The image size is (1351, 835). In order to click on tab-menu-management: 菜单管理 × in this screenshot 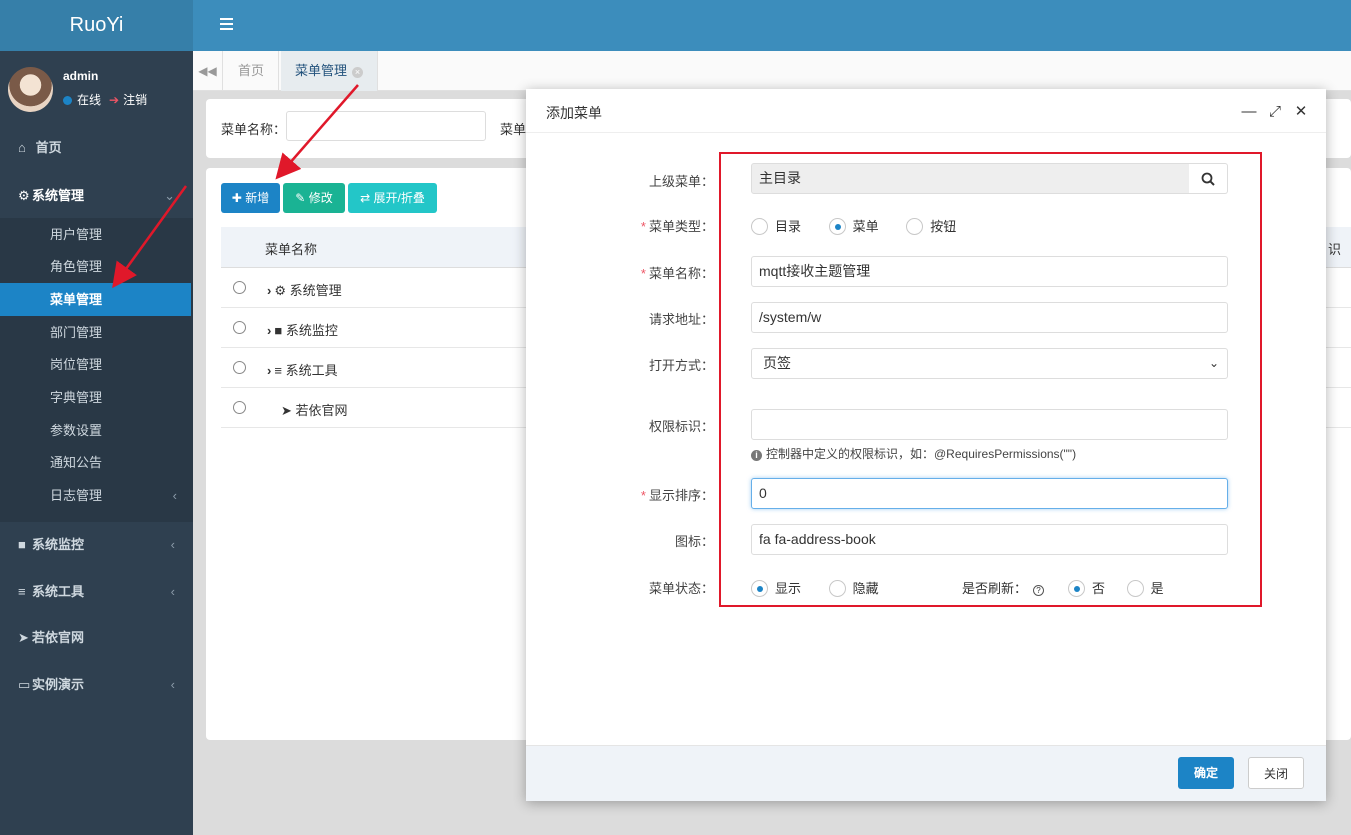, I will do `click(330, 71)`.